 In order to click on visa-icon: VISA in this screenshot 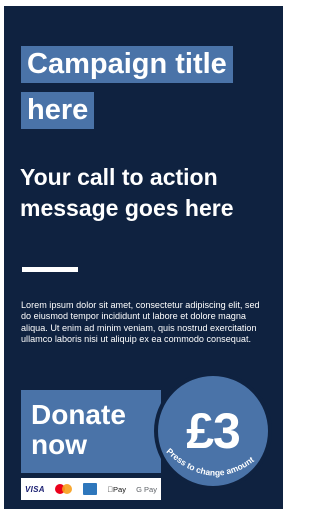, I will do `click(35, 489)`.